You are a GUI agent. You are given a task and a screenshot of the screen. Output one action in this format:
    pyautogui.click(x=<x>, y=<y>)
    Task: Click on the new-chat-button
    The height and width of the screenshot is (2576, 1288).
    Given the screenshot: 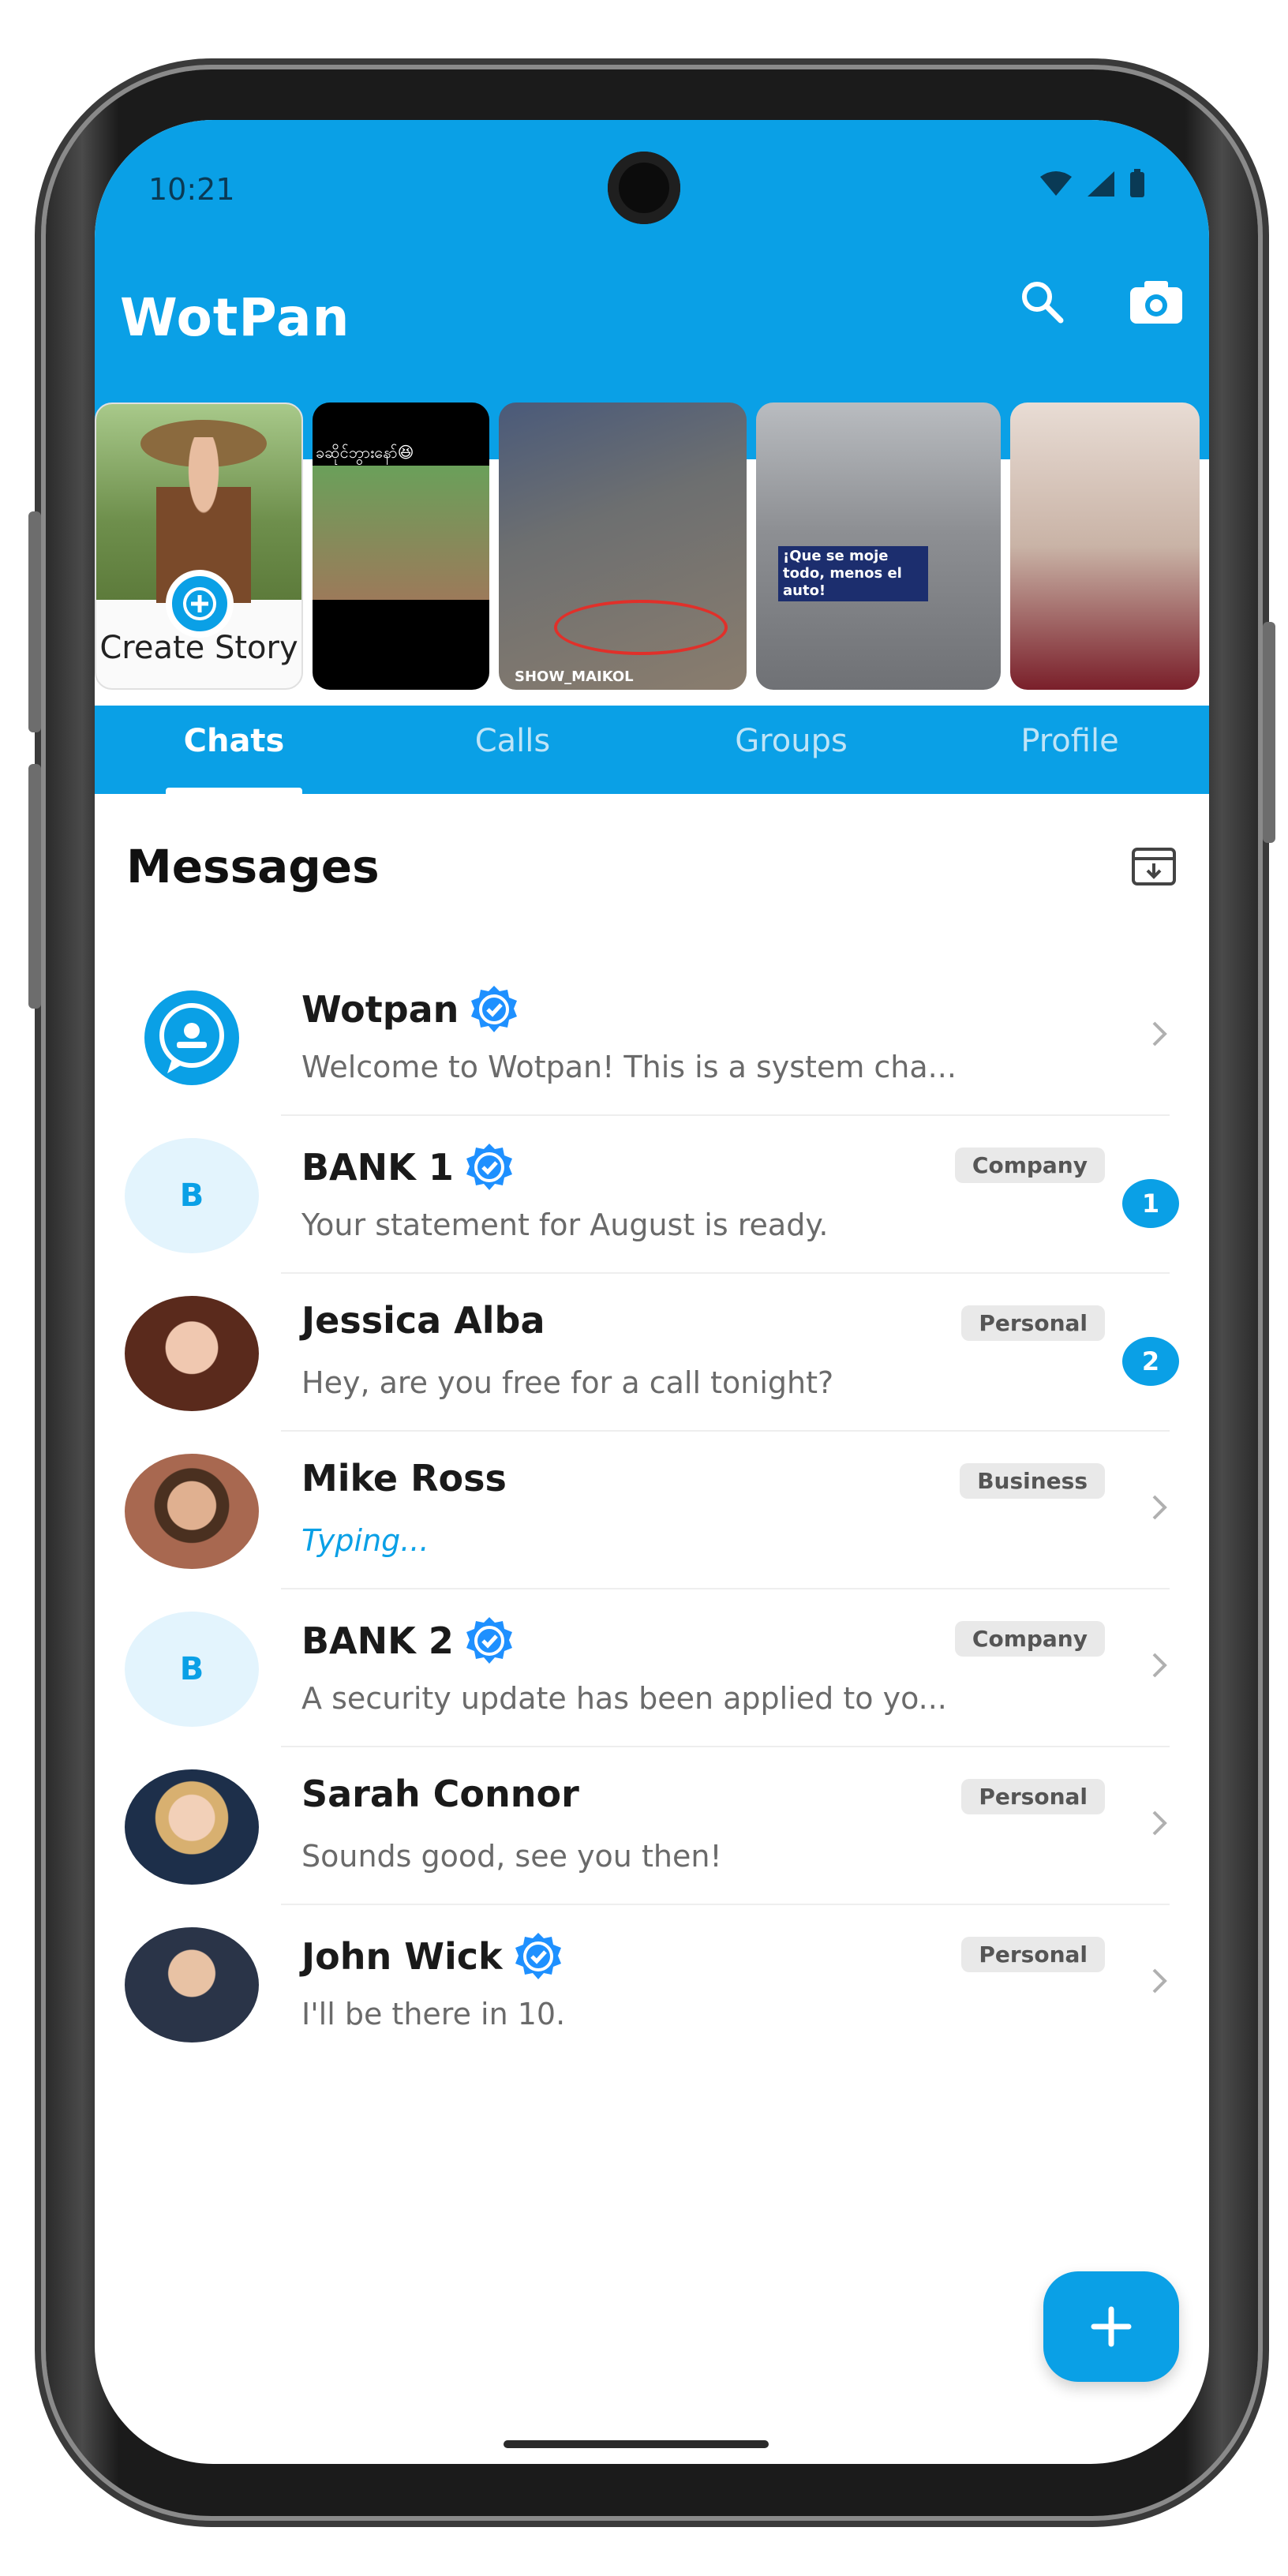 What is the action you would take?
    pyautogui.click(x=1111, y=2326)
    